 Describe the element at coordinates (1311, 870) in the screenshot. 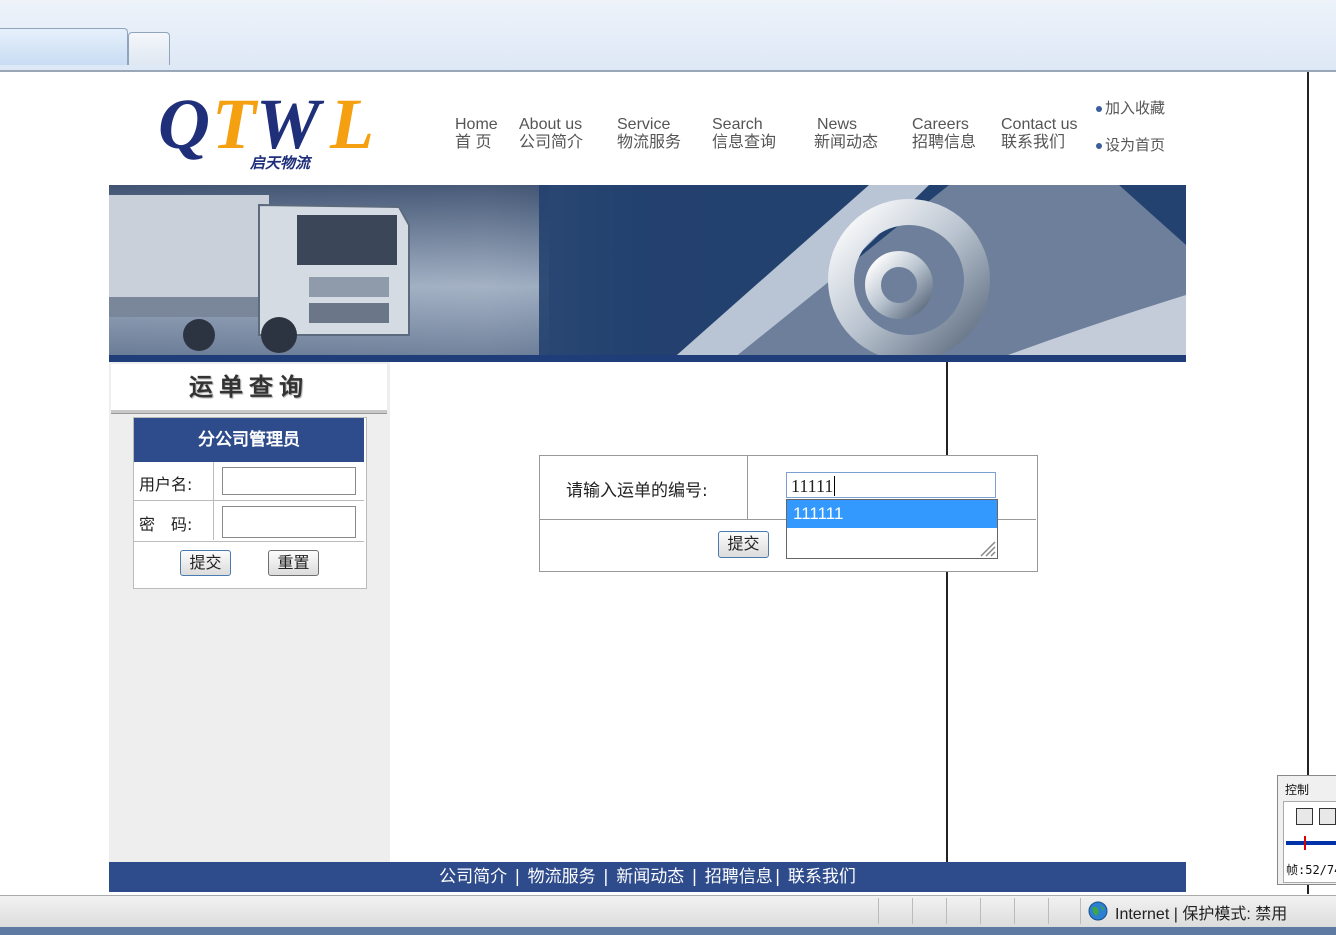

I see `frame-counter: 帧:52/74` at that location.